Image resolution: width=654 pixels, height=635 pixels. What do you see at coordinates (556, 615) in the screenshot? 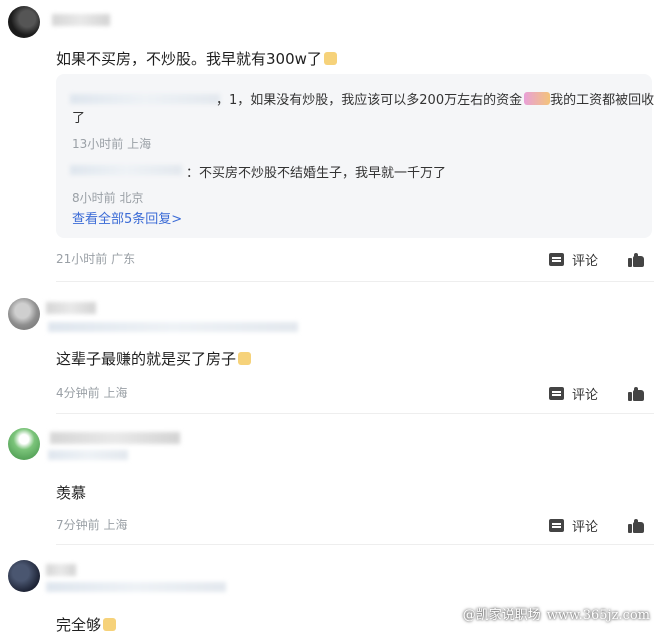
I see `watermark: @凯家说职场 www.365jz.com` at bounding box center [556, 615].